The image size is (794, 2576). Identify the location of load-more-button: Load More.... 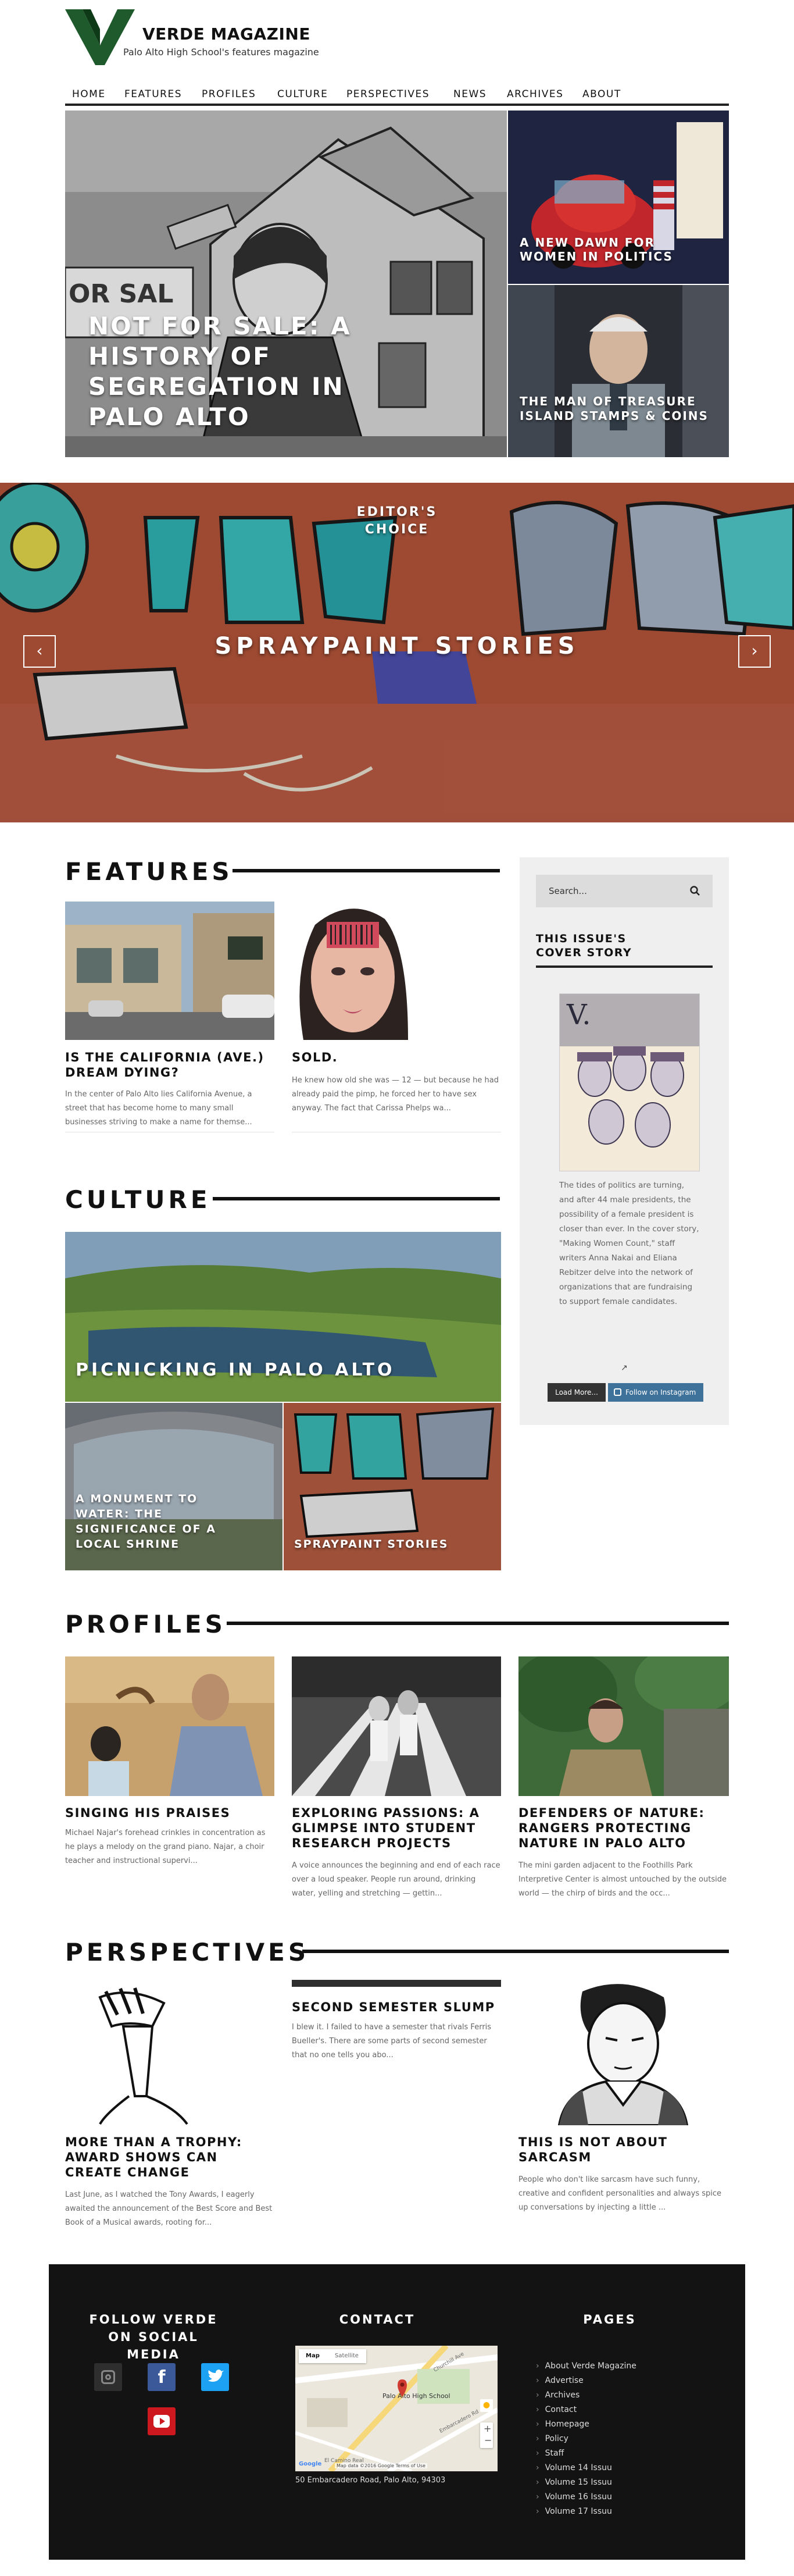
(577, 1392).